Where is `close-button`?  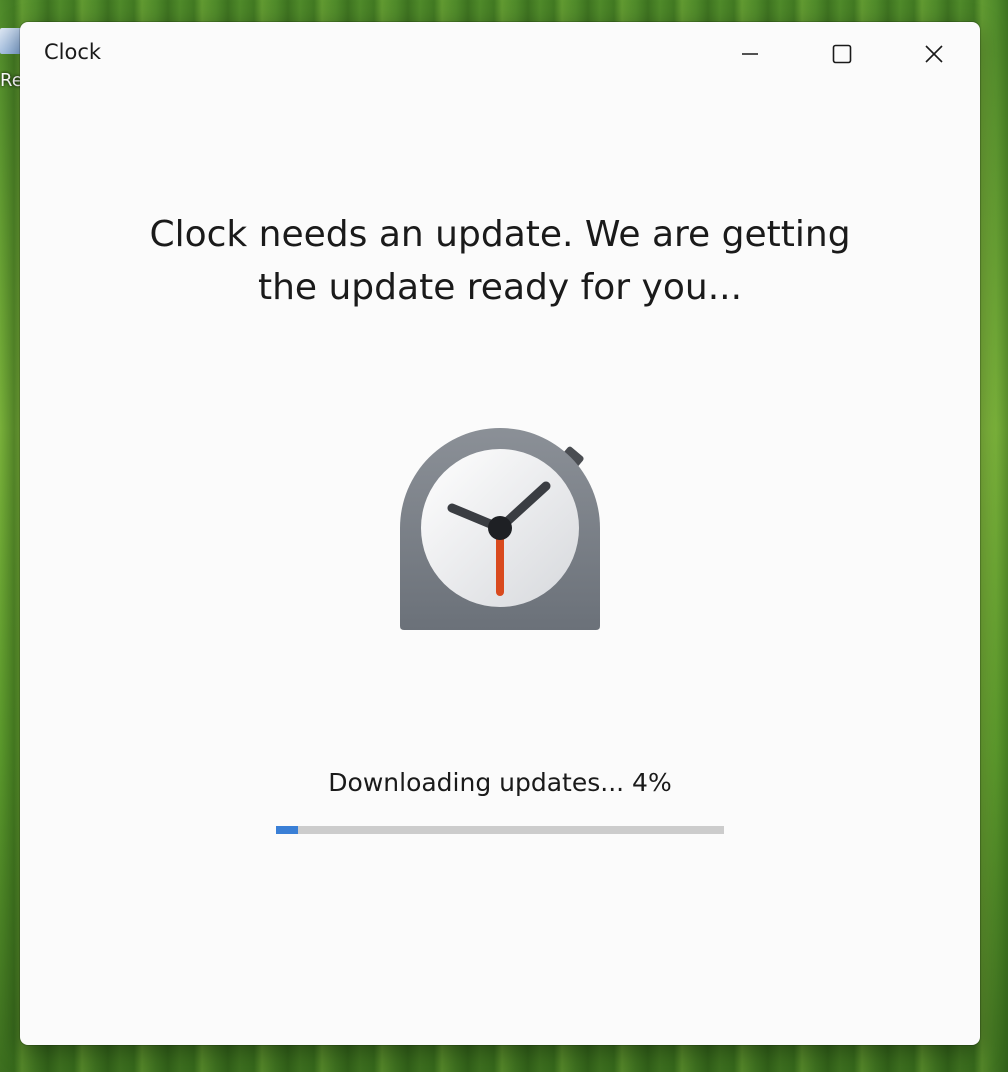 close-button is located at coordinates (934, 54).